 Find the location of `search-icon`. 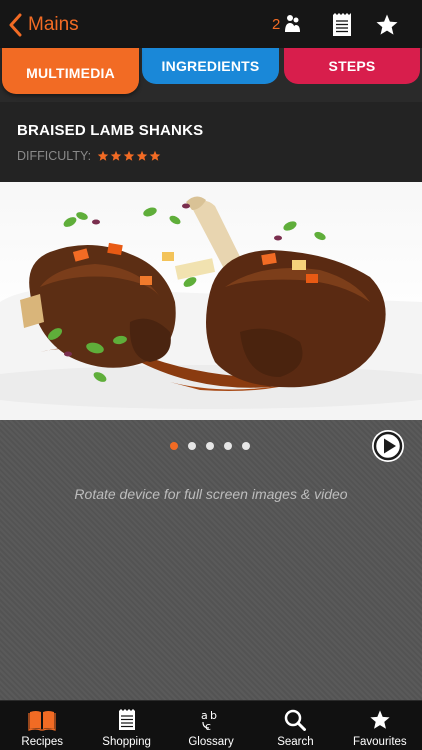

search-icon is located at coordinates (296, 720).